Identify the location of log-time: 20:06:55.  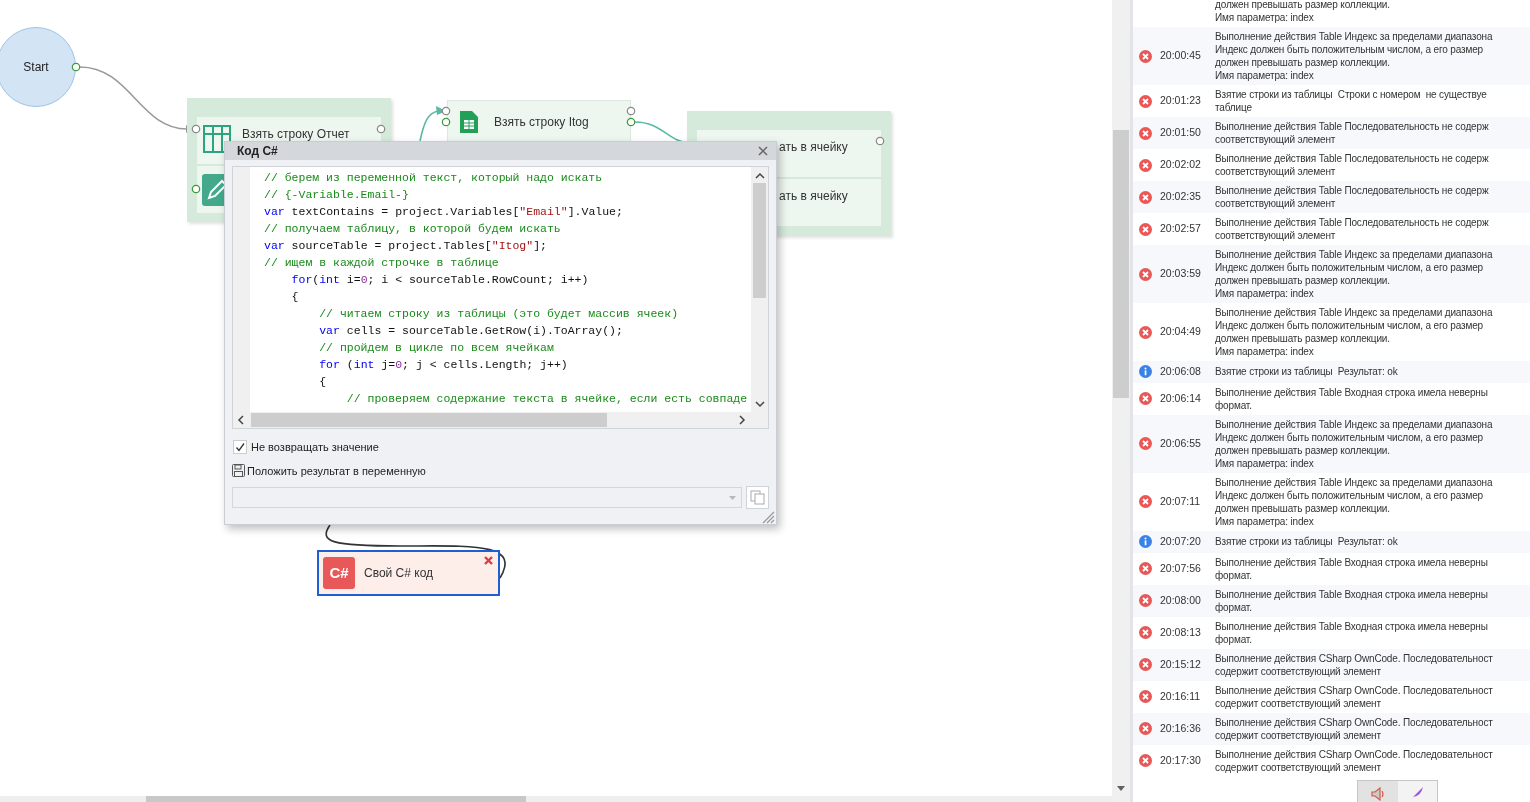
(1180, 442).